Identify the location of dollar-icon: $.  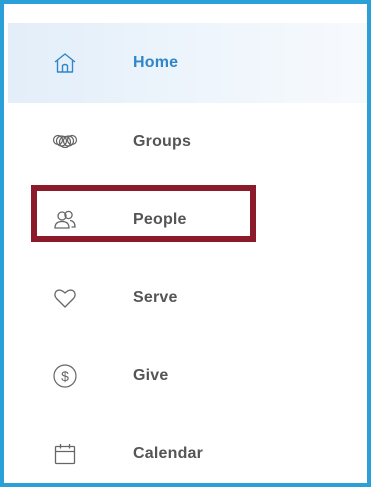
(65, 376).